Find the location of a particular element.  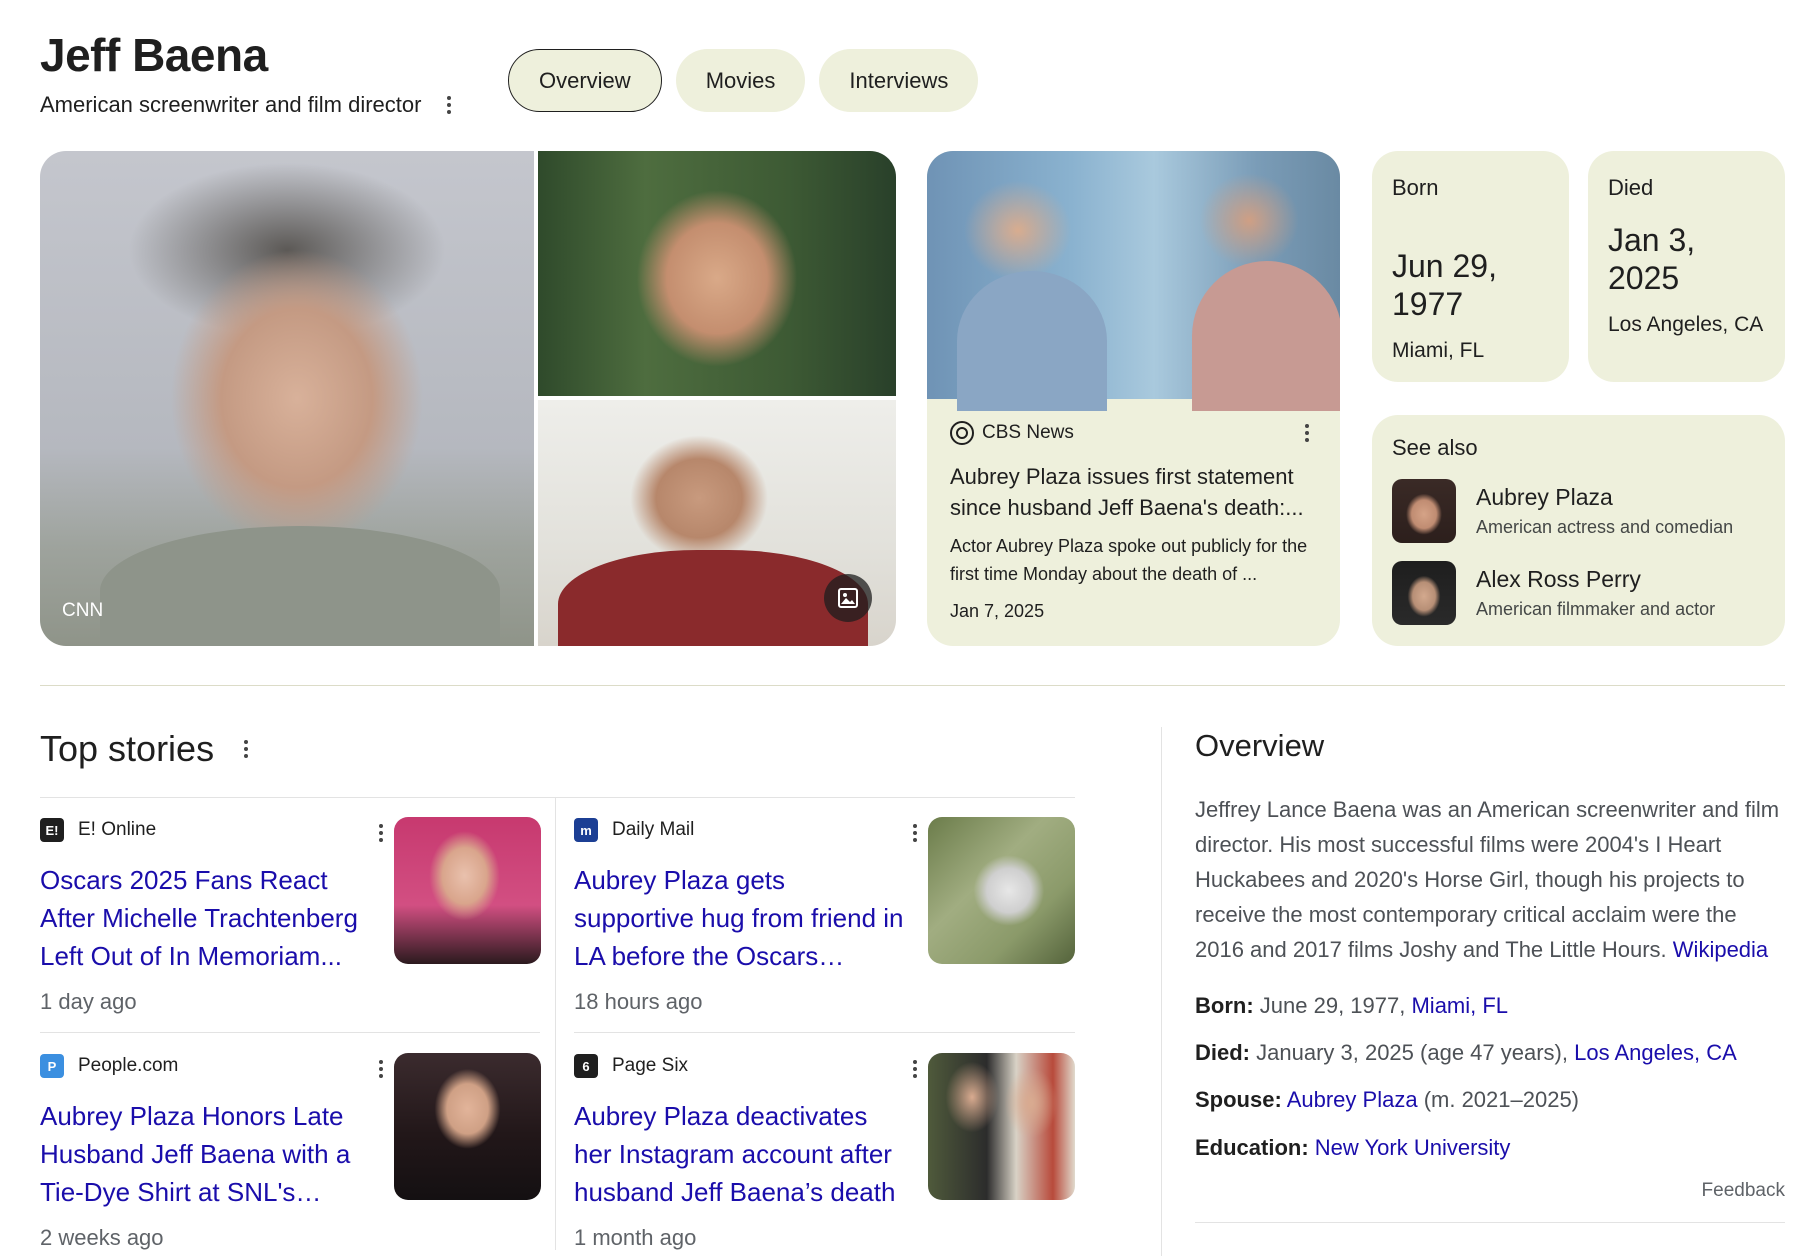

main-portrait-image: CNN is located at coordinates (287, 398).